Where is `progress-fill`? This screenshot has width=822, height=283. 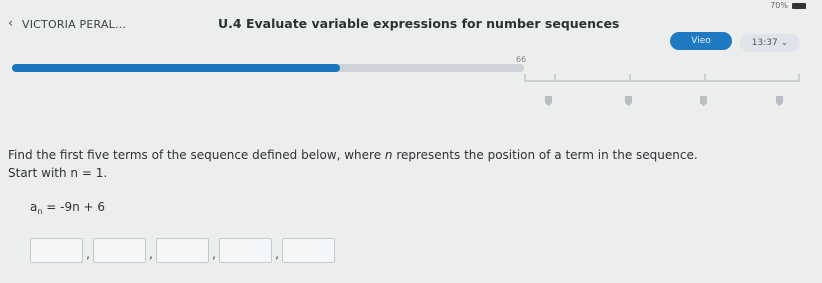 progress-fill is located at coordinates (176, 68).